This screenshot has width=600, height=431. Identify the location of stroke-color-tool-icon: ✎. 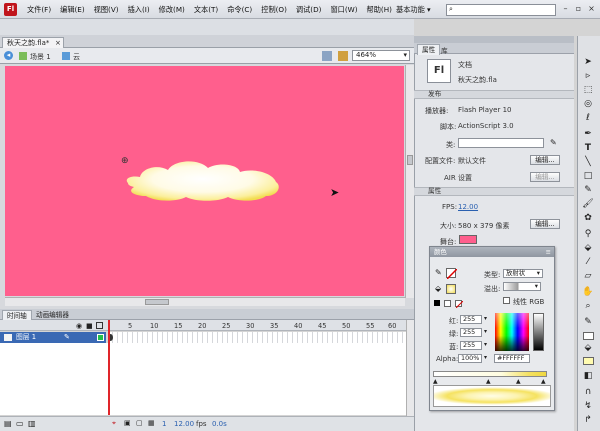
(588, 322).